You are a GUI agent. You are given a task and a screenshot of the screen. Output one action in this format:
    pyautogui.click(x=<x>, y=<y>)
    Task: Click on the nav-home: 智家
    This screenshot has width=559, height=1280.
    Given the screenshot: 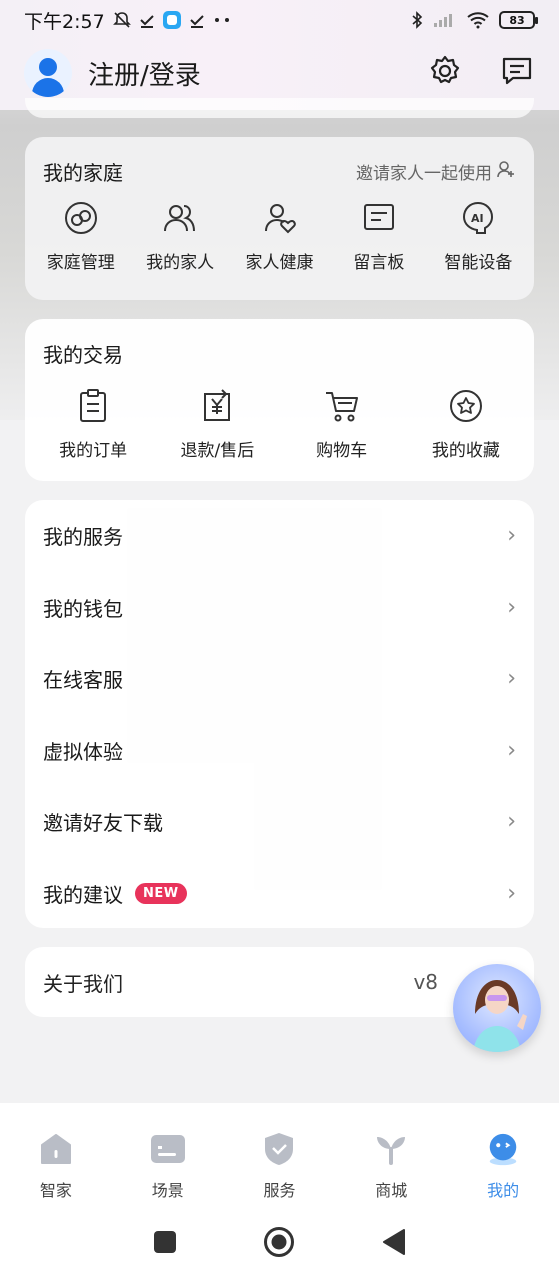 What is the action you would take?
    pyautogui.click(x=56, y=1166)
    